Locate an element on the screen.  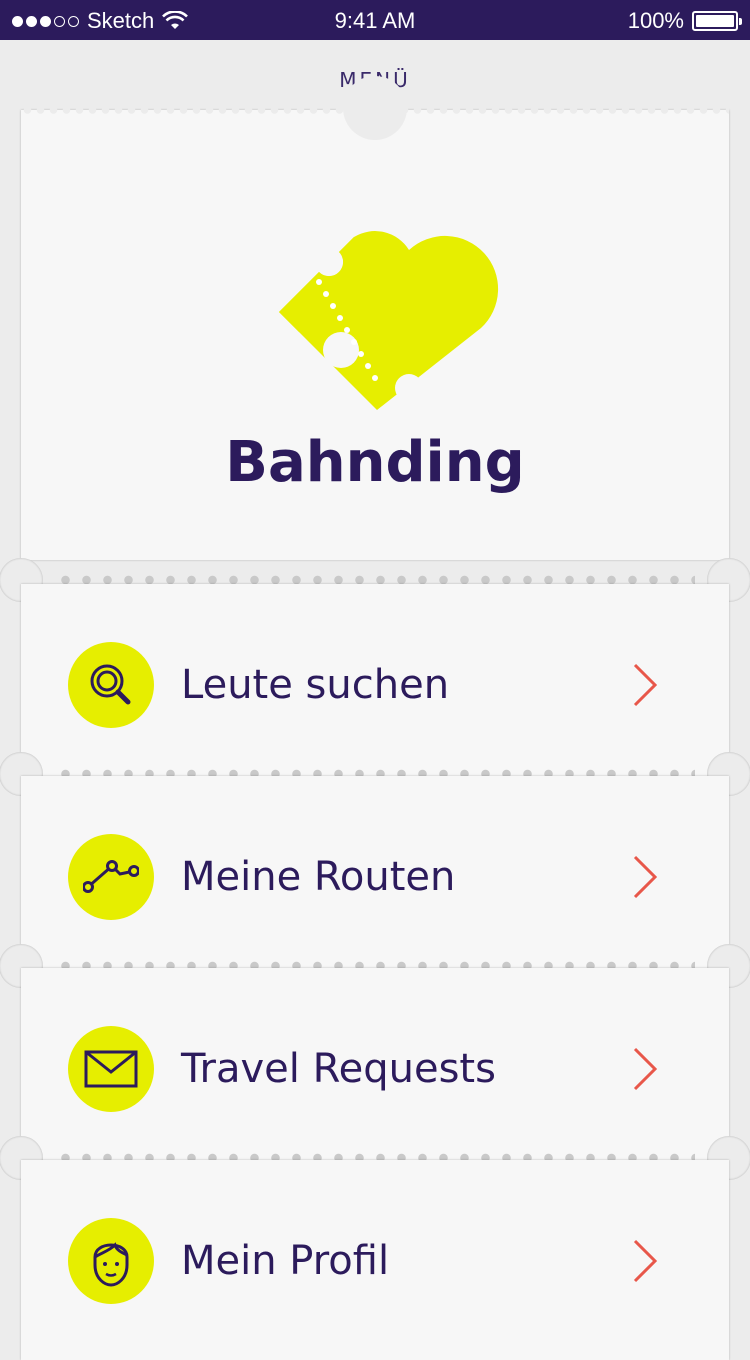
app-name: Bahnding is located at coordinates (375, 462).